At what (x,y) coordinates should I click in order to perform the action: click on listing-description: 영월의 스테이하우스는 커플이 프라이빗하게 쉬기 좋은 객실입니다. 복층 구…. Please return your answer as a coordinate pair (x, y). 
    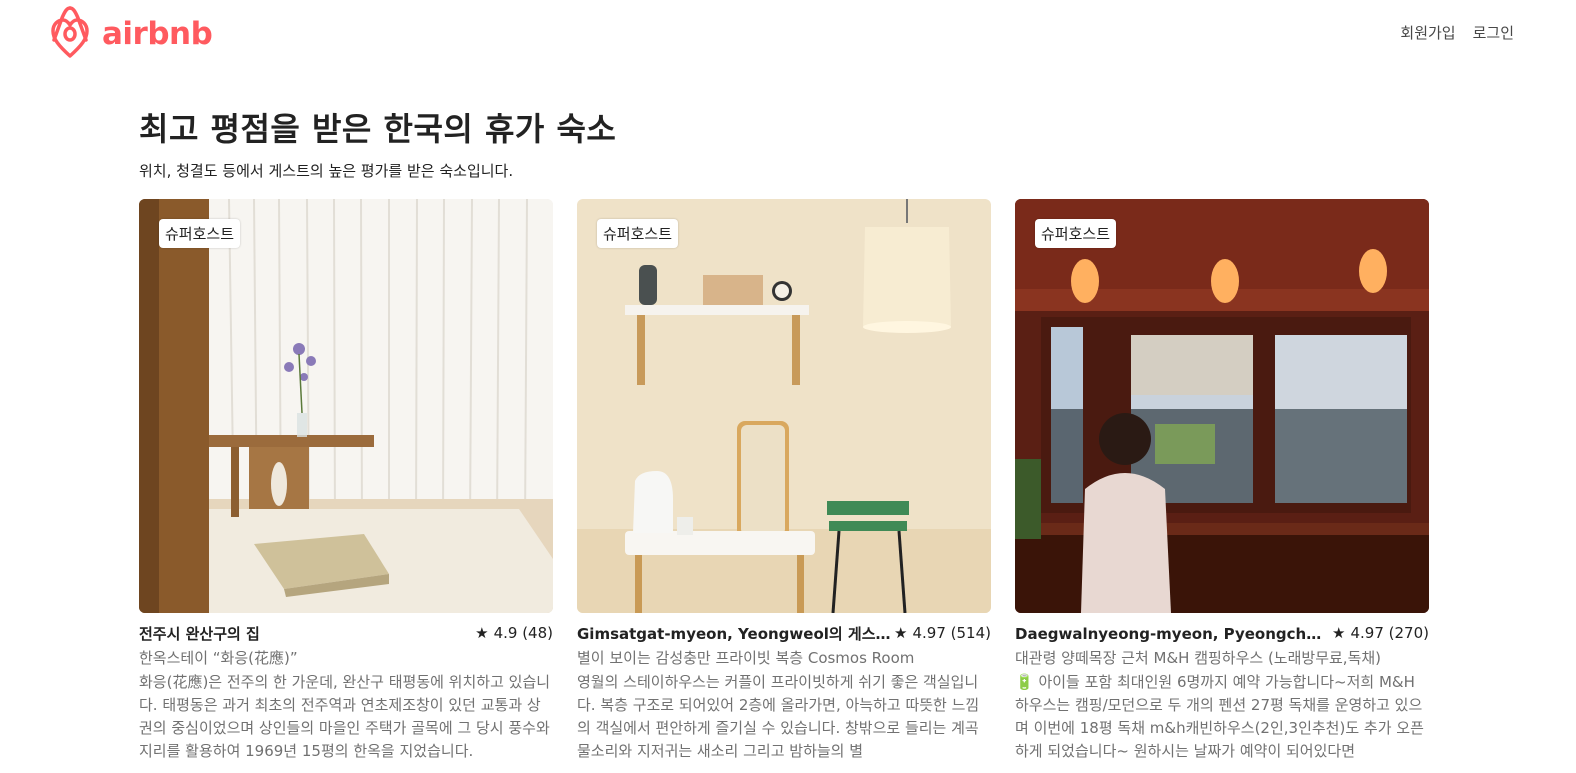
    Looking at the image, I should click on (778, 716).